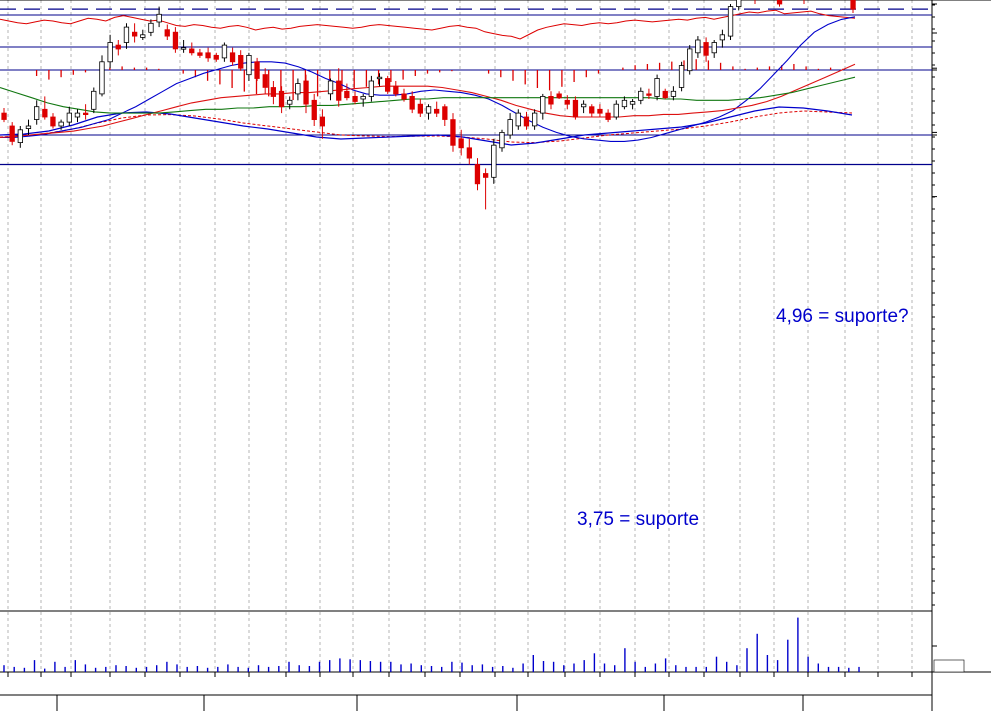  Describe the element at coordinates (842, 316) in the screenshot. I see `upper-support-annotation: 4,96 = suporte?` at that location.